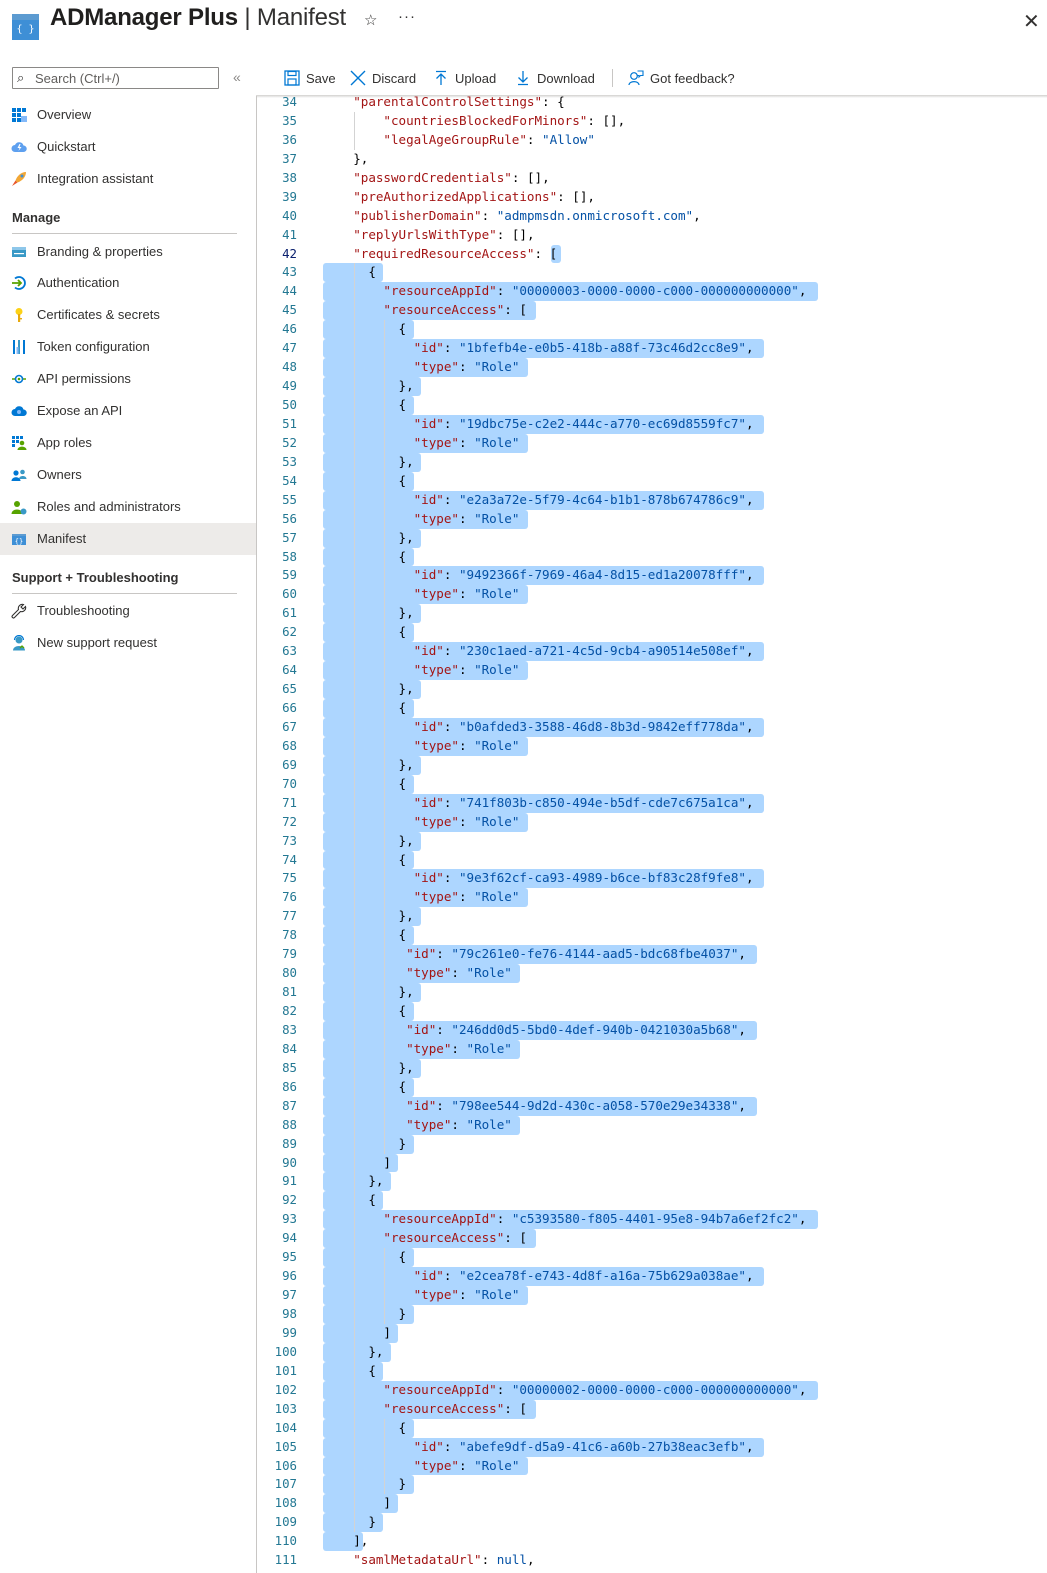 The width and height of the screenshot is (1047, 1573). I want to click on sidebar-item-roles-and-administrators: Roles and administrators, so click(128, 507).